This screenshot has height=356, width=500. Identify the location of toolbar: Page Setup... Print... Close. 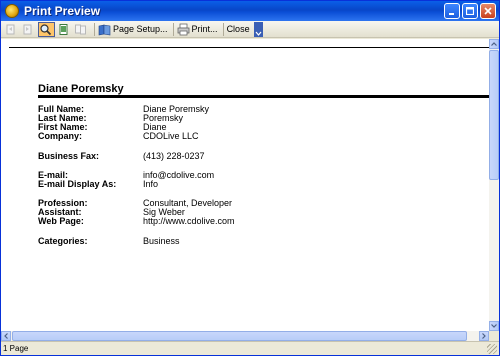
(250, 29).